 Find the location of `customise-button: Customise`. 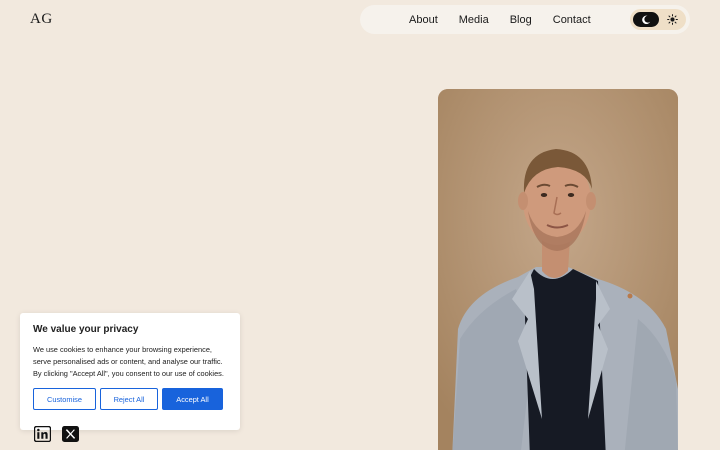

customise-button: Customise is located at coordinates (64, 399).